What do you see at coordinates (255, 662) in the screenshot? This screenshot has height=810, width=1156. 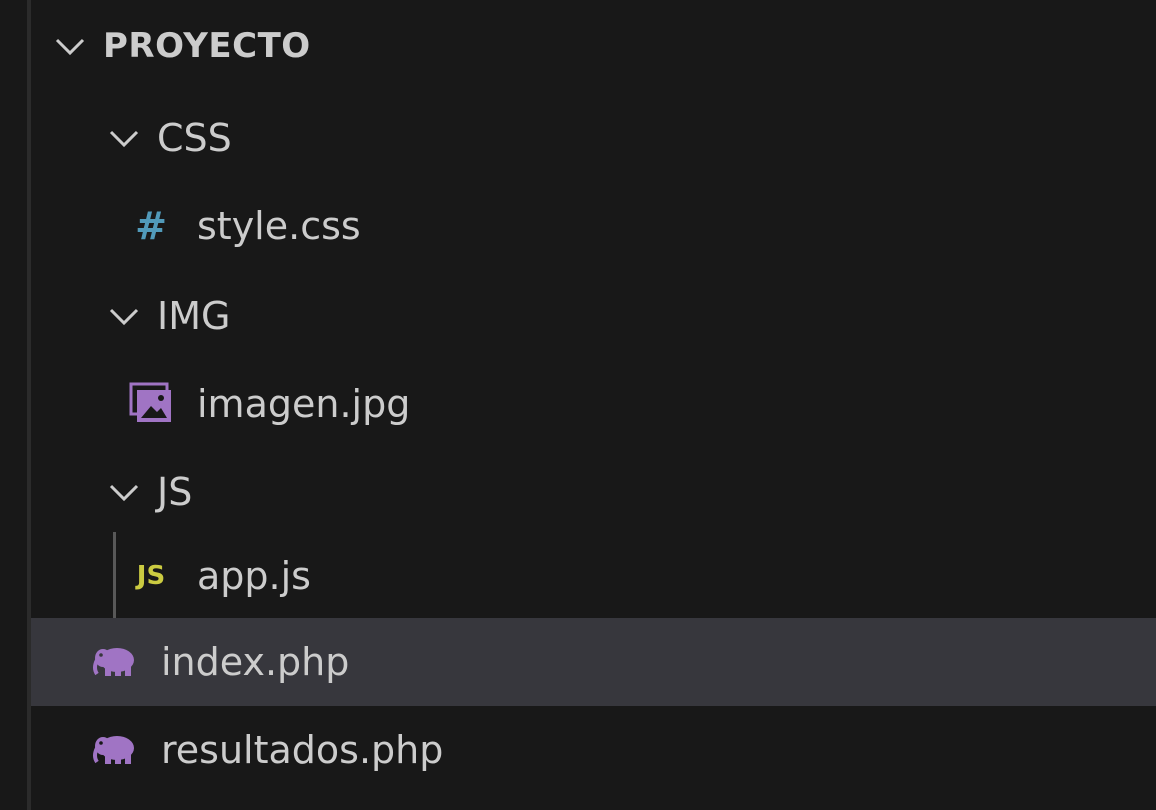 I see `file-label: index.php` at bounding box center [255, 662].